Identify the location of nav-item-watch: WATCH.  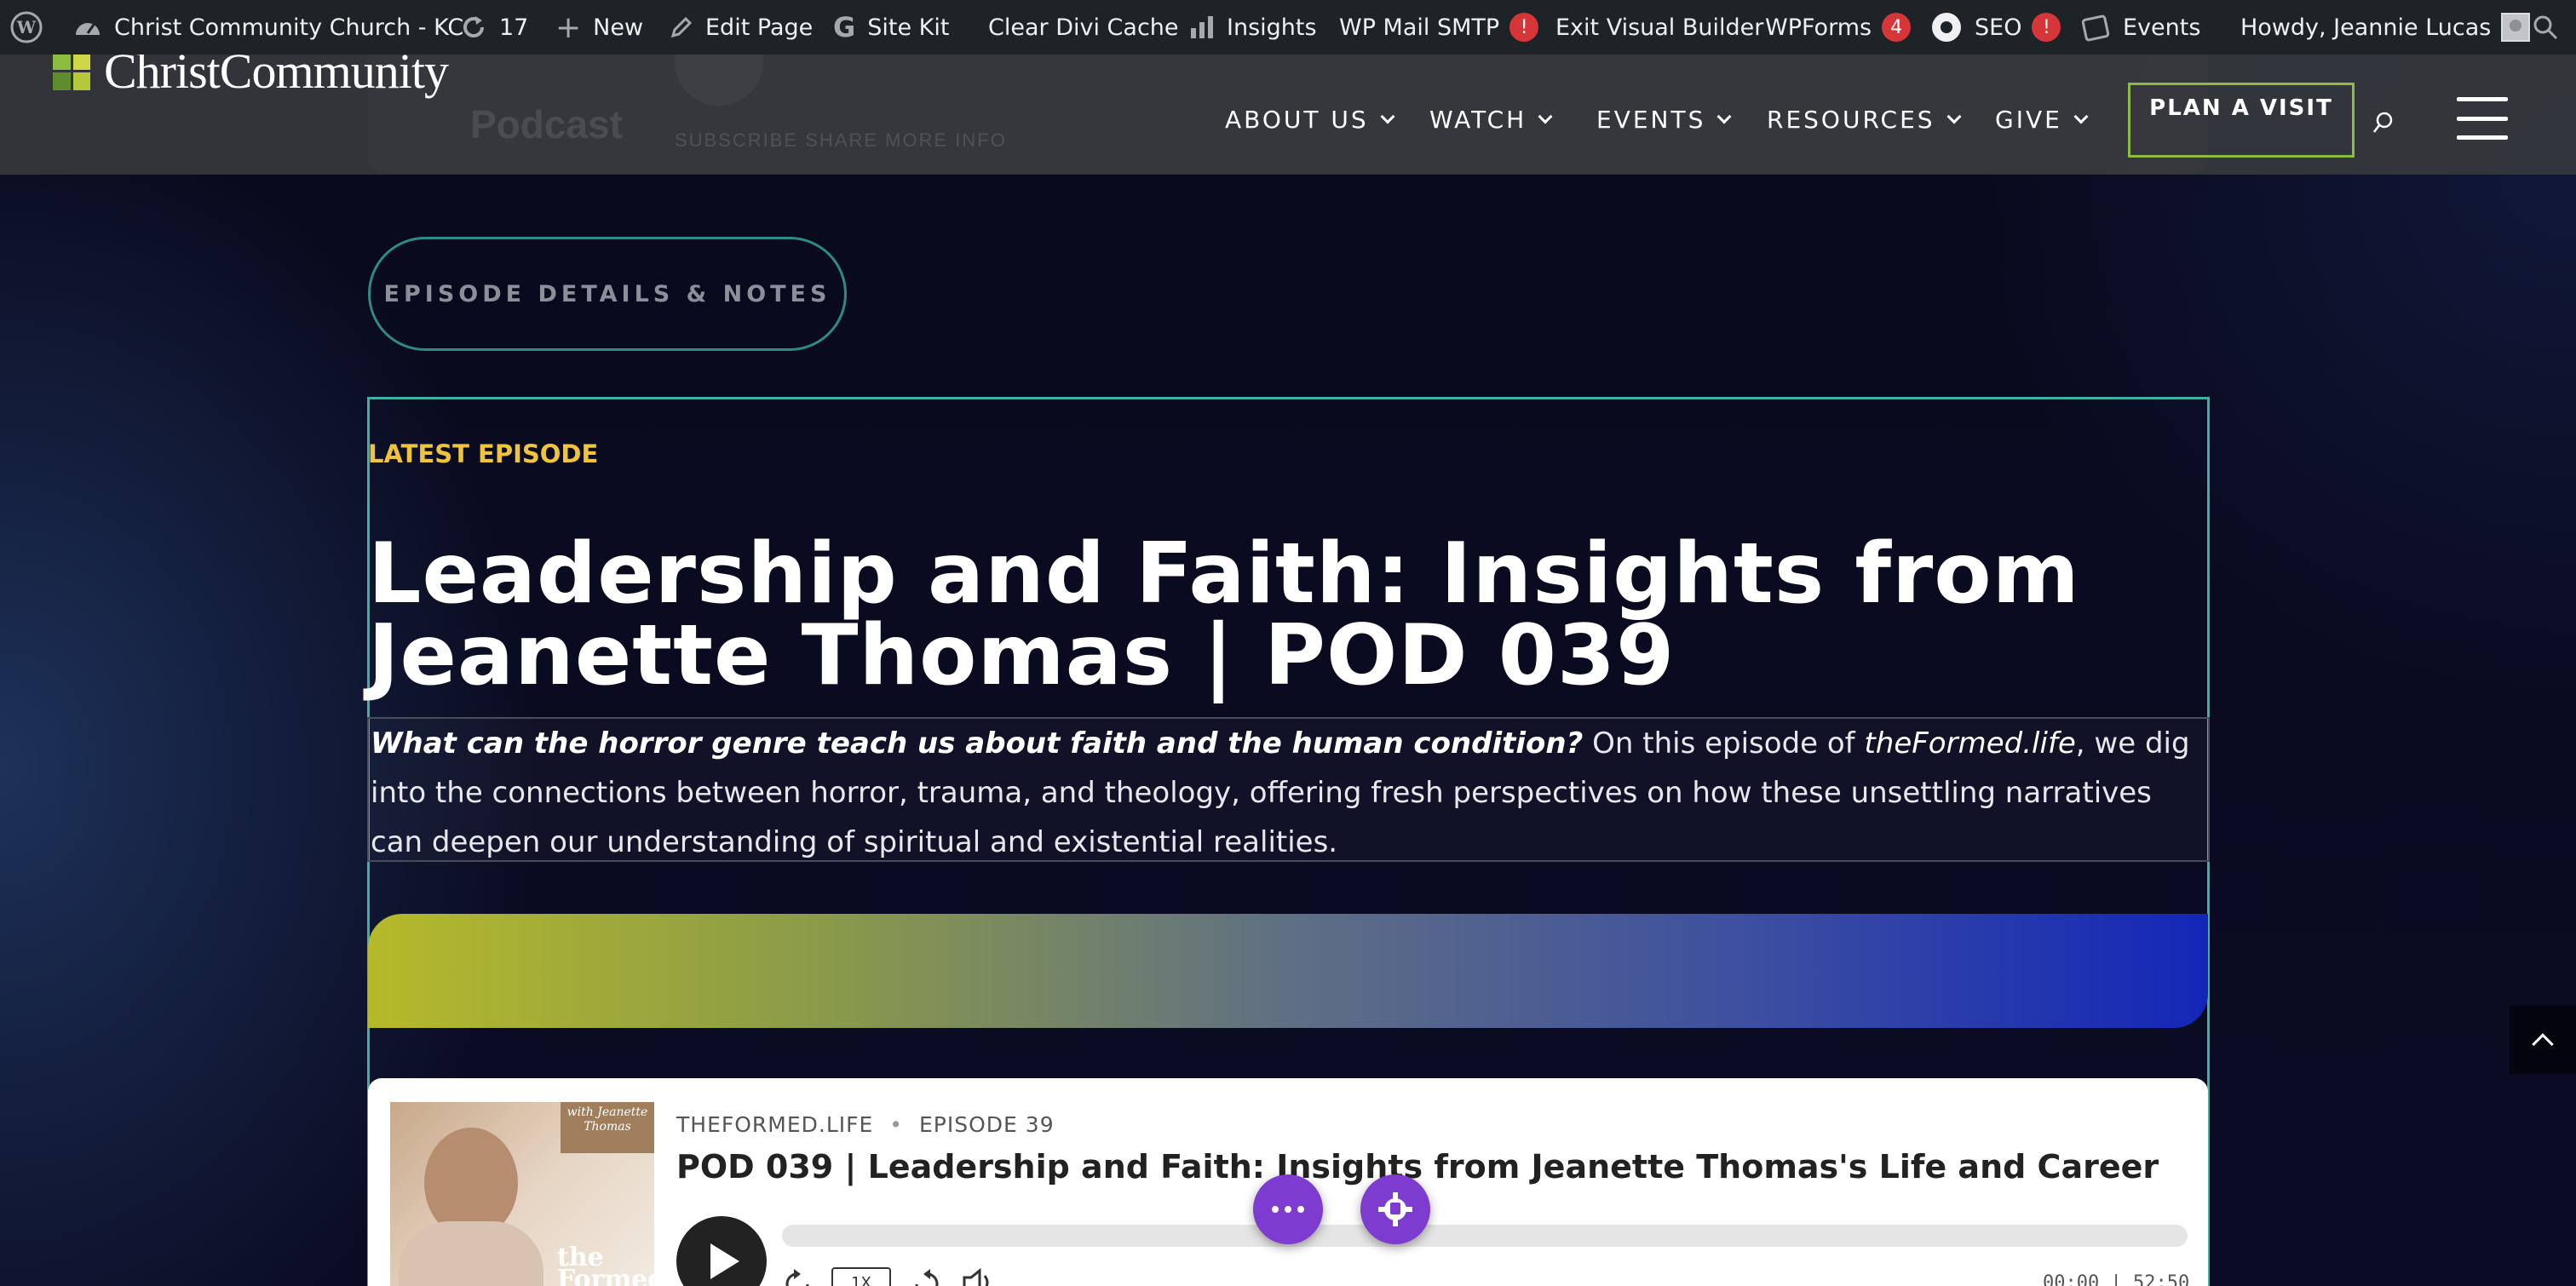
(1491, 120).